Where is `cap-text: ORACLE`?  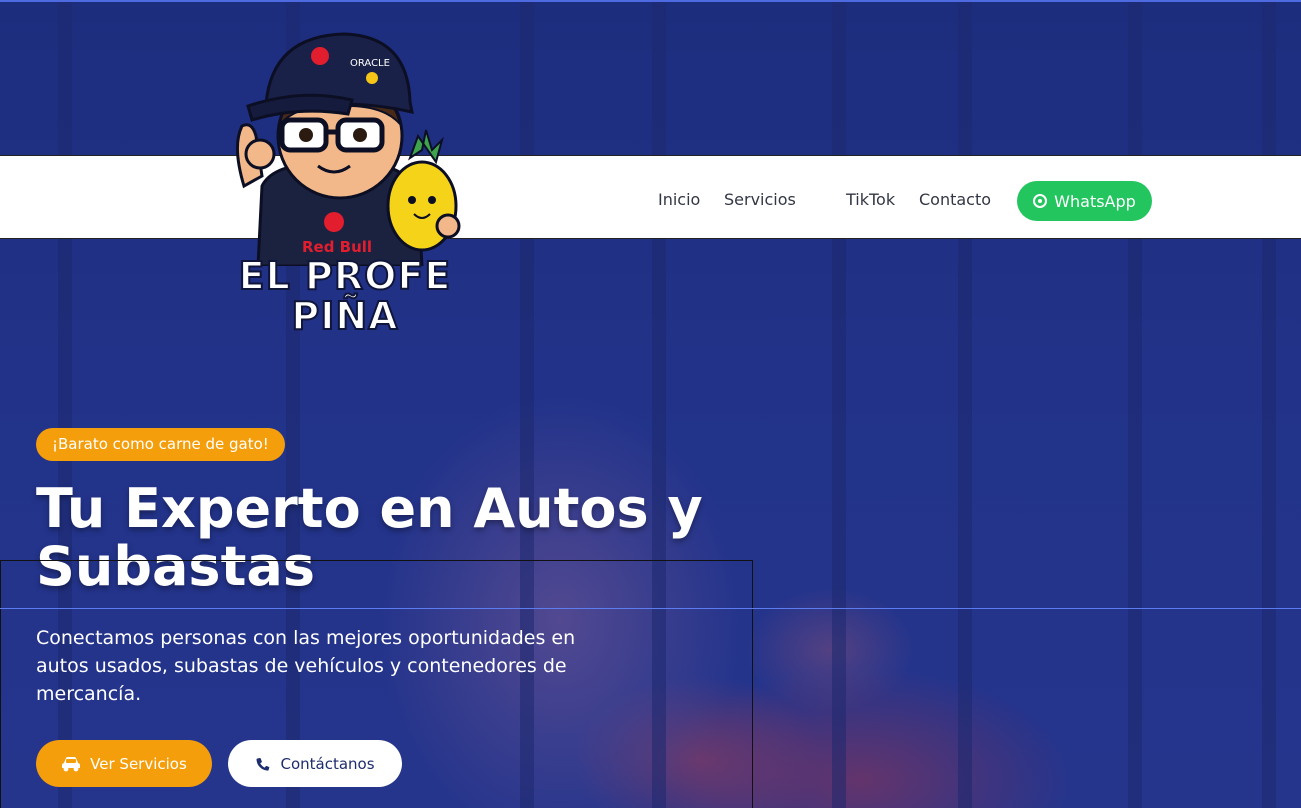
cap-text: ORACLE is located at coordinates (370, 63).